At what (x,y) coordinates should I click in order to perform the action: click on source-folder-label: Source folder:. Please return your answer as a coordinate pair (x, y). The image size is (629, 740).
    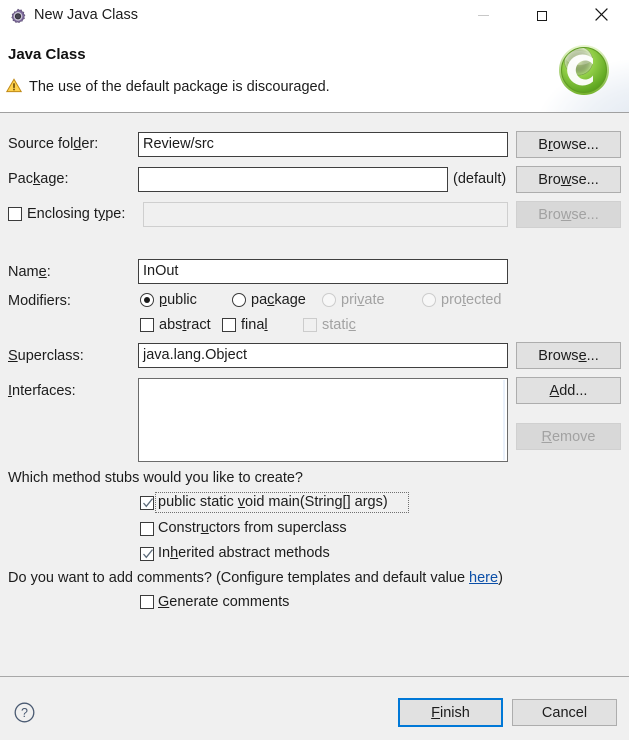
    Looking at the image, I should click on (53, 144).